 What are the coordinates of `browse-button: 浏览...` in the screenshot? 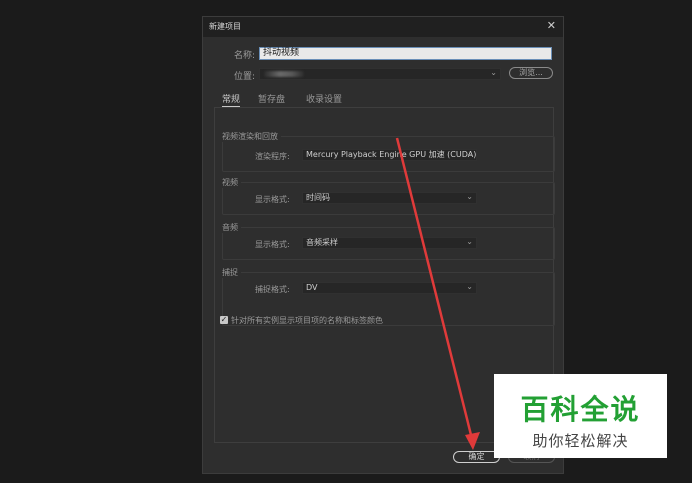 It's located at (531, 73).